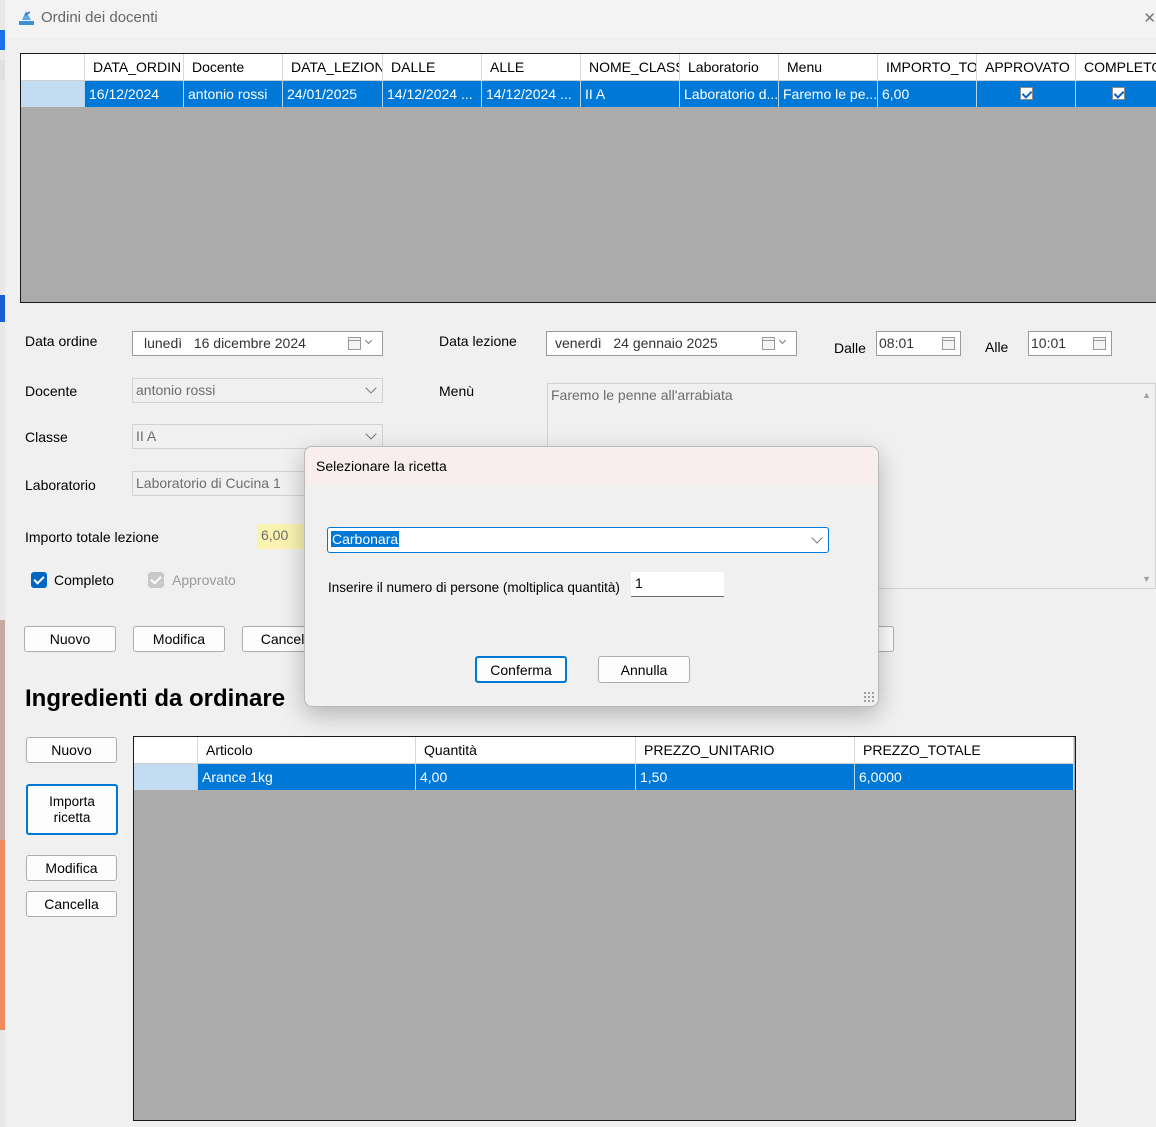 Image resolution: width=1156 pixels, height=1127 pixels. Describe the element at coordinates (179, 639) in the screenshot. I see `order-edit-button: Modifica` at that location.